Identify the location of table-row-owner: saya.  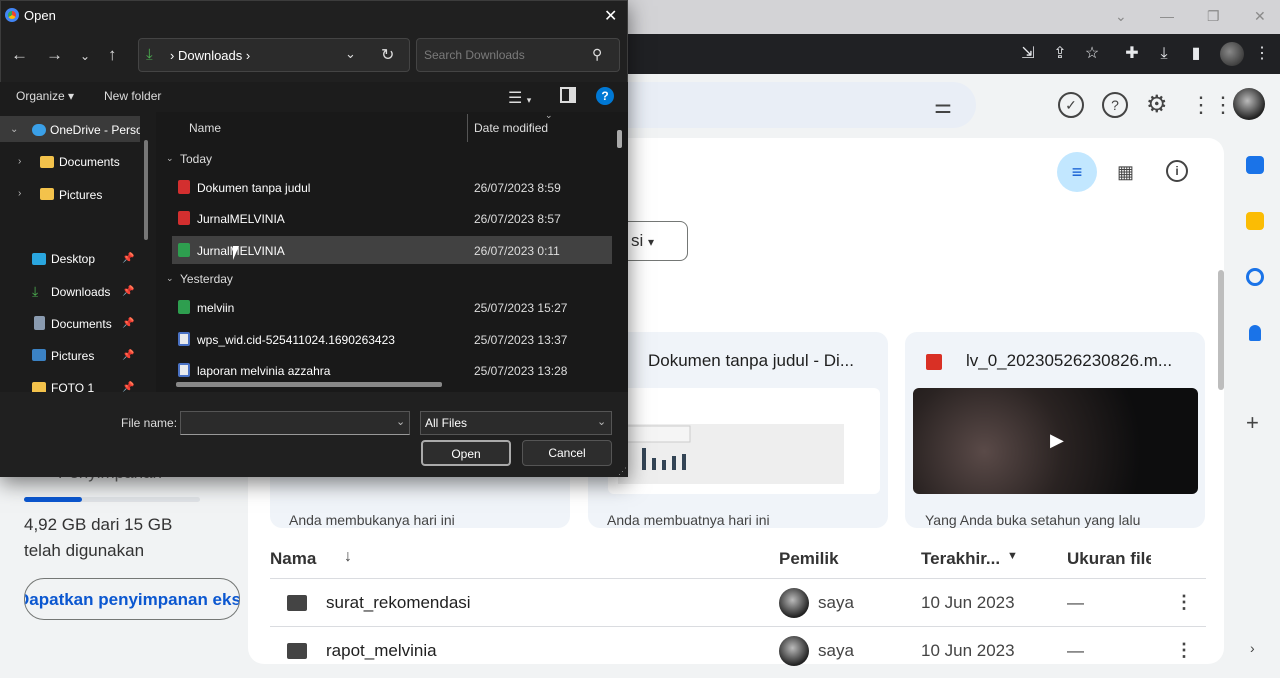
(836, 602).